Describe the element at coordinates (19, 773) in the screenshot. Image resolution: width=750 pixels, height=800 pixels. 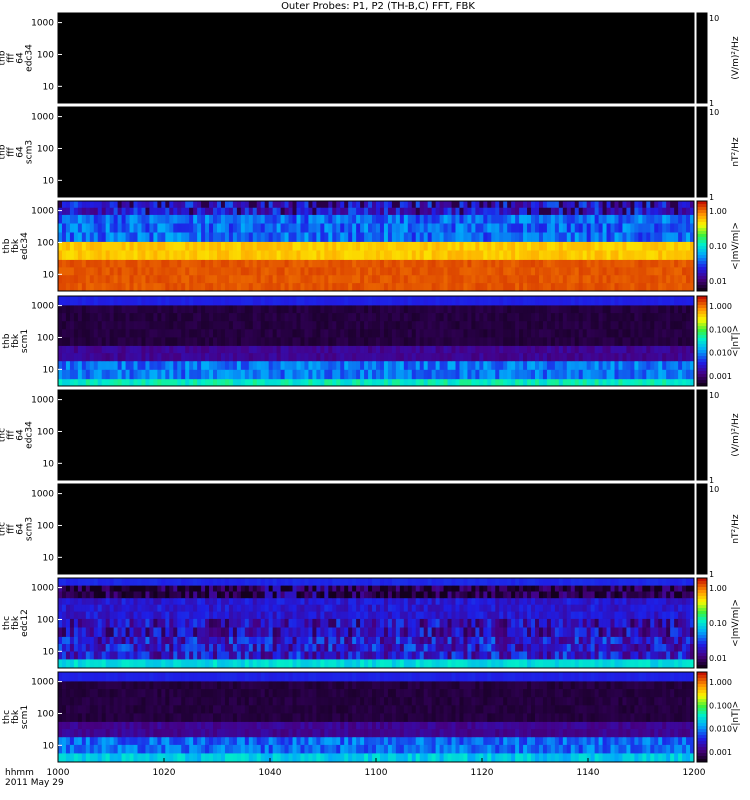
I see `time-format-label: hhmm` at that location.